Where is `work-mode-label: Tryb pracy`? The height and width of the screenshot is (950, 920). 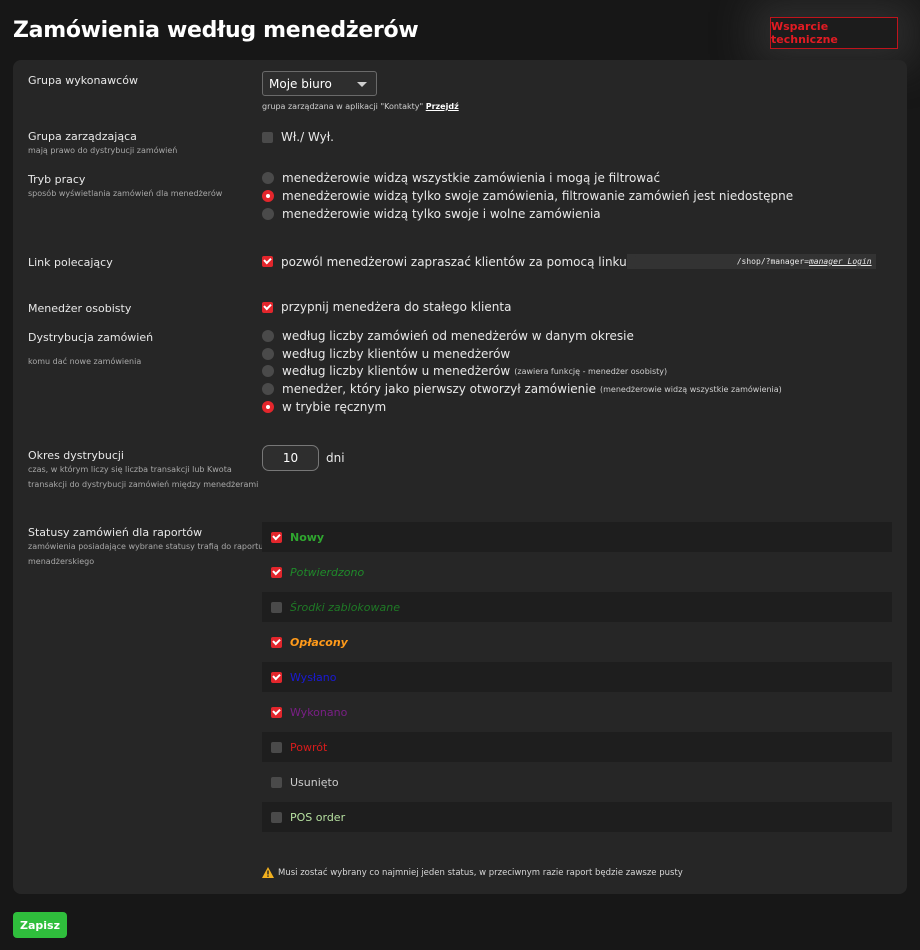
work-mode-label: Tryb pracy is located at coordinates (57, 179).